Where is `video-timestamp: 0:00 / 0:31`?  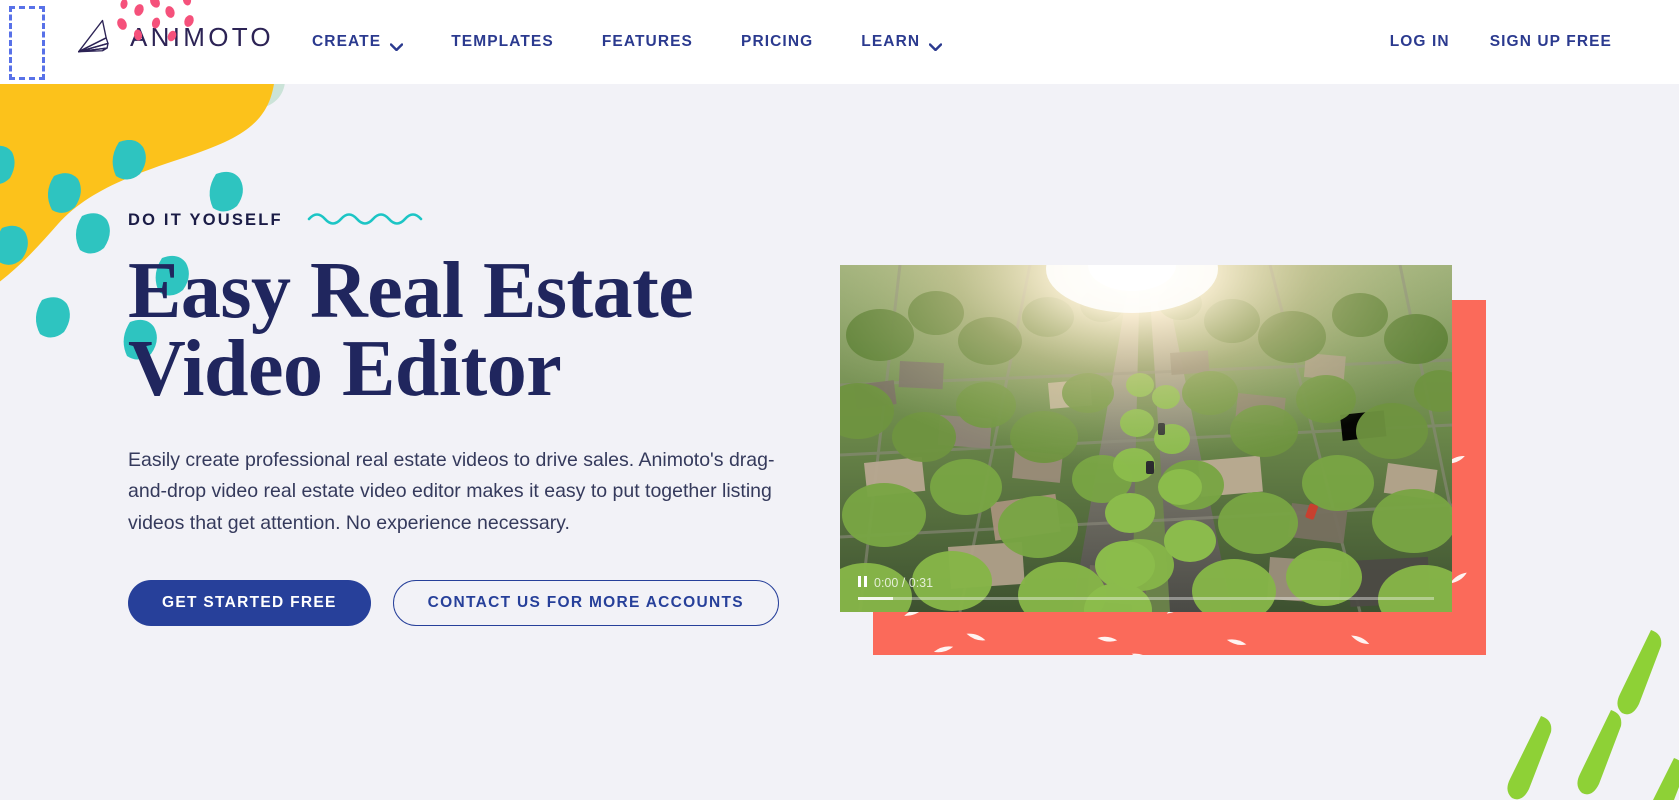
video-timestamp: 0:00 / 0:31 is located at coordinates (904, 583).